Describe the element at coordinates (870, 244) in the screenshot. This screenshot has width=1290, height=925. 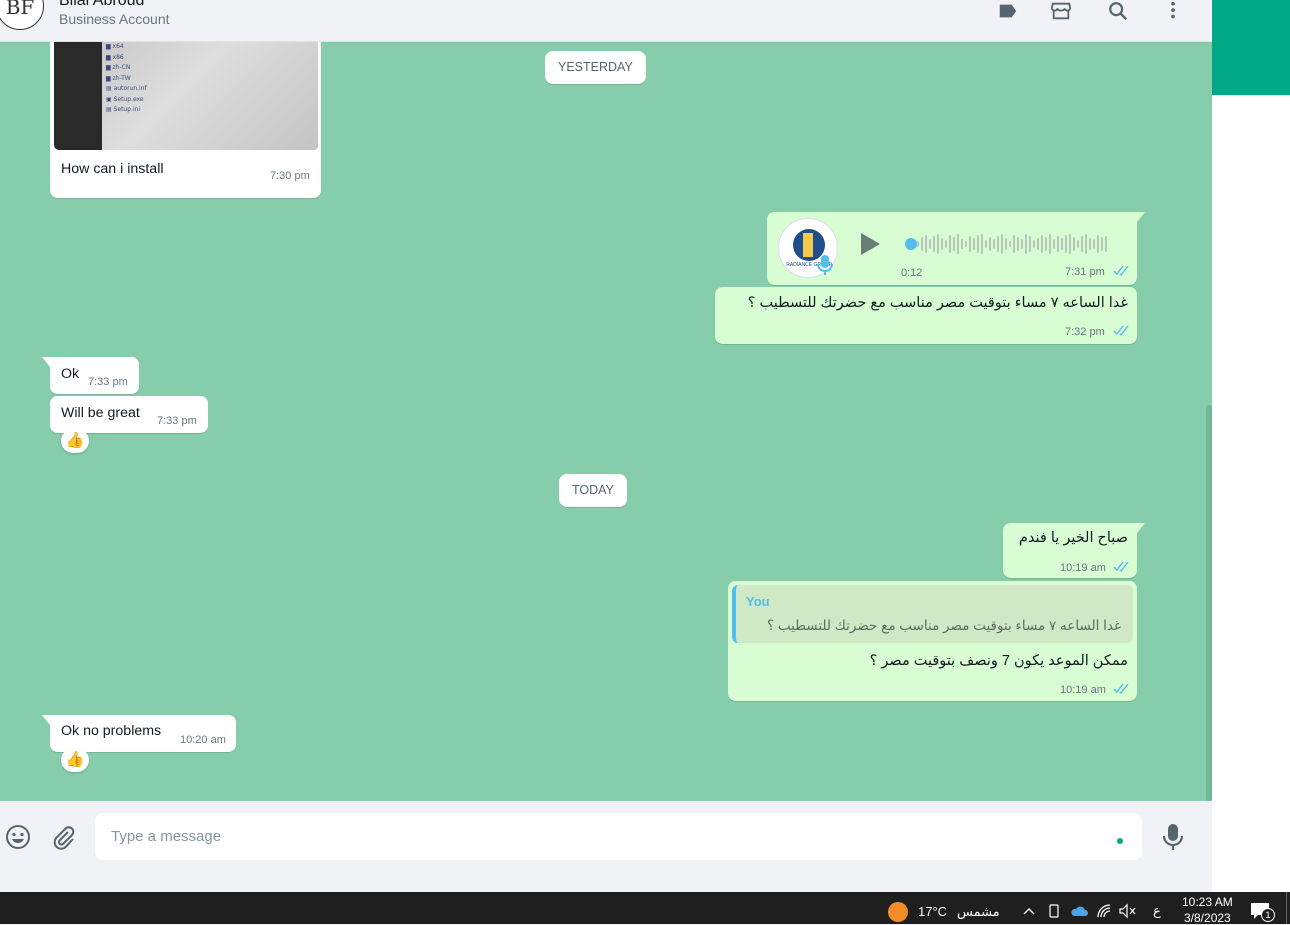
I see `play-icon` at that location.